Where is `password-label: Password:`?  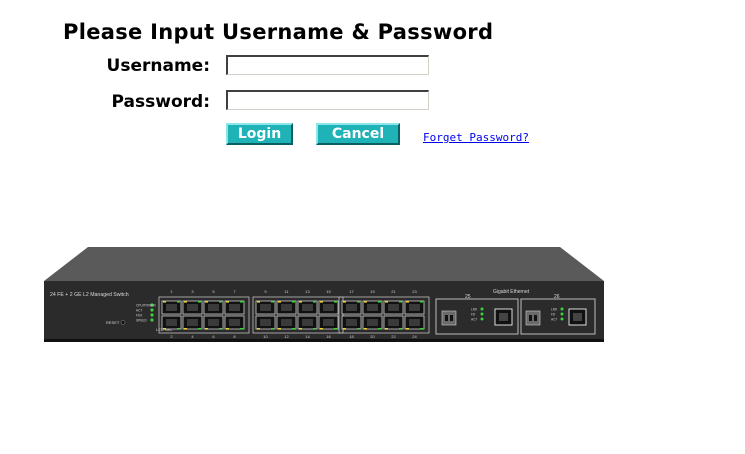 password-label: Password: is located at coordinates (160, 102).